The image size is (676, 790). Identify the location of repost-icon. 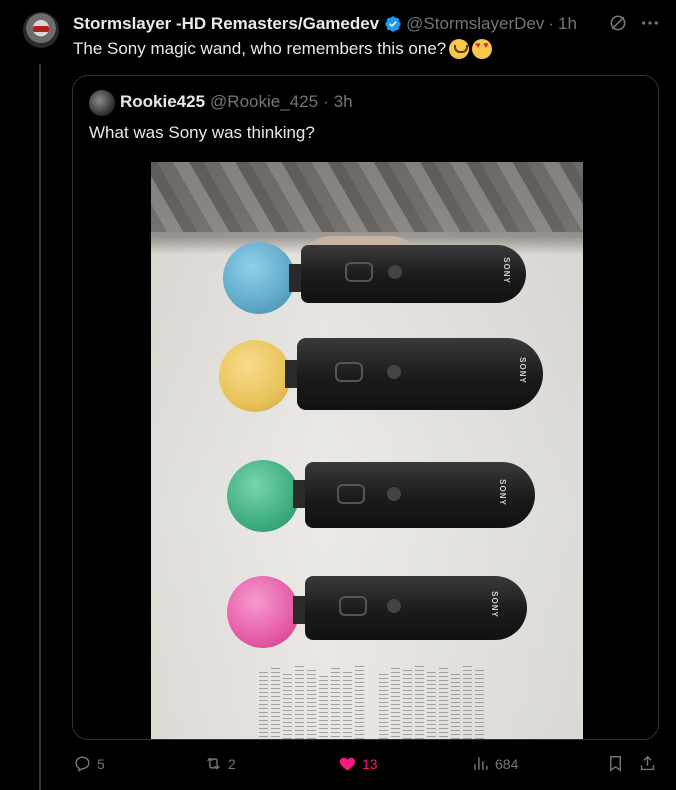
(213, 763).